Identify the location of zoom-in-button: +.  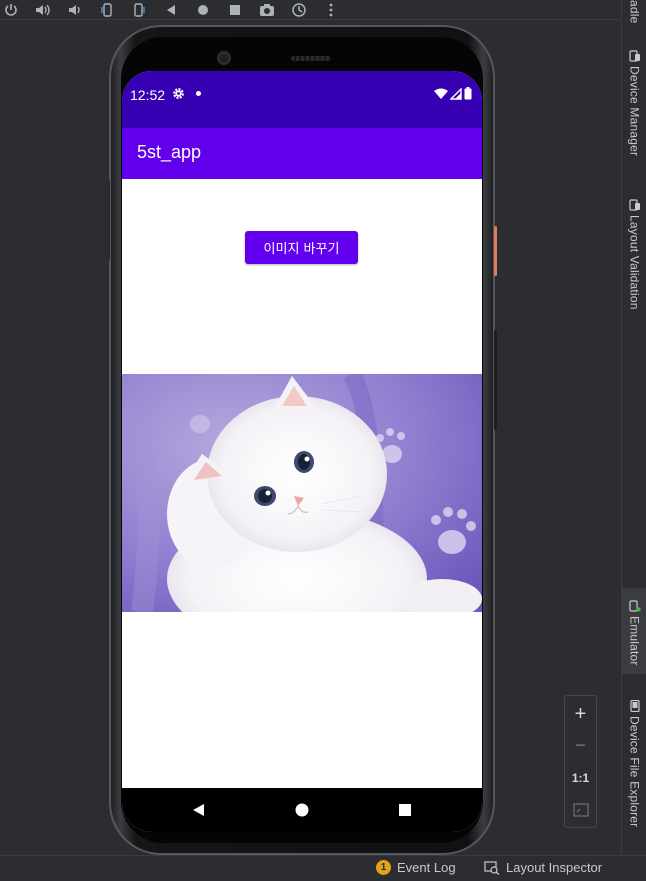
(580, 714).